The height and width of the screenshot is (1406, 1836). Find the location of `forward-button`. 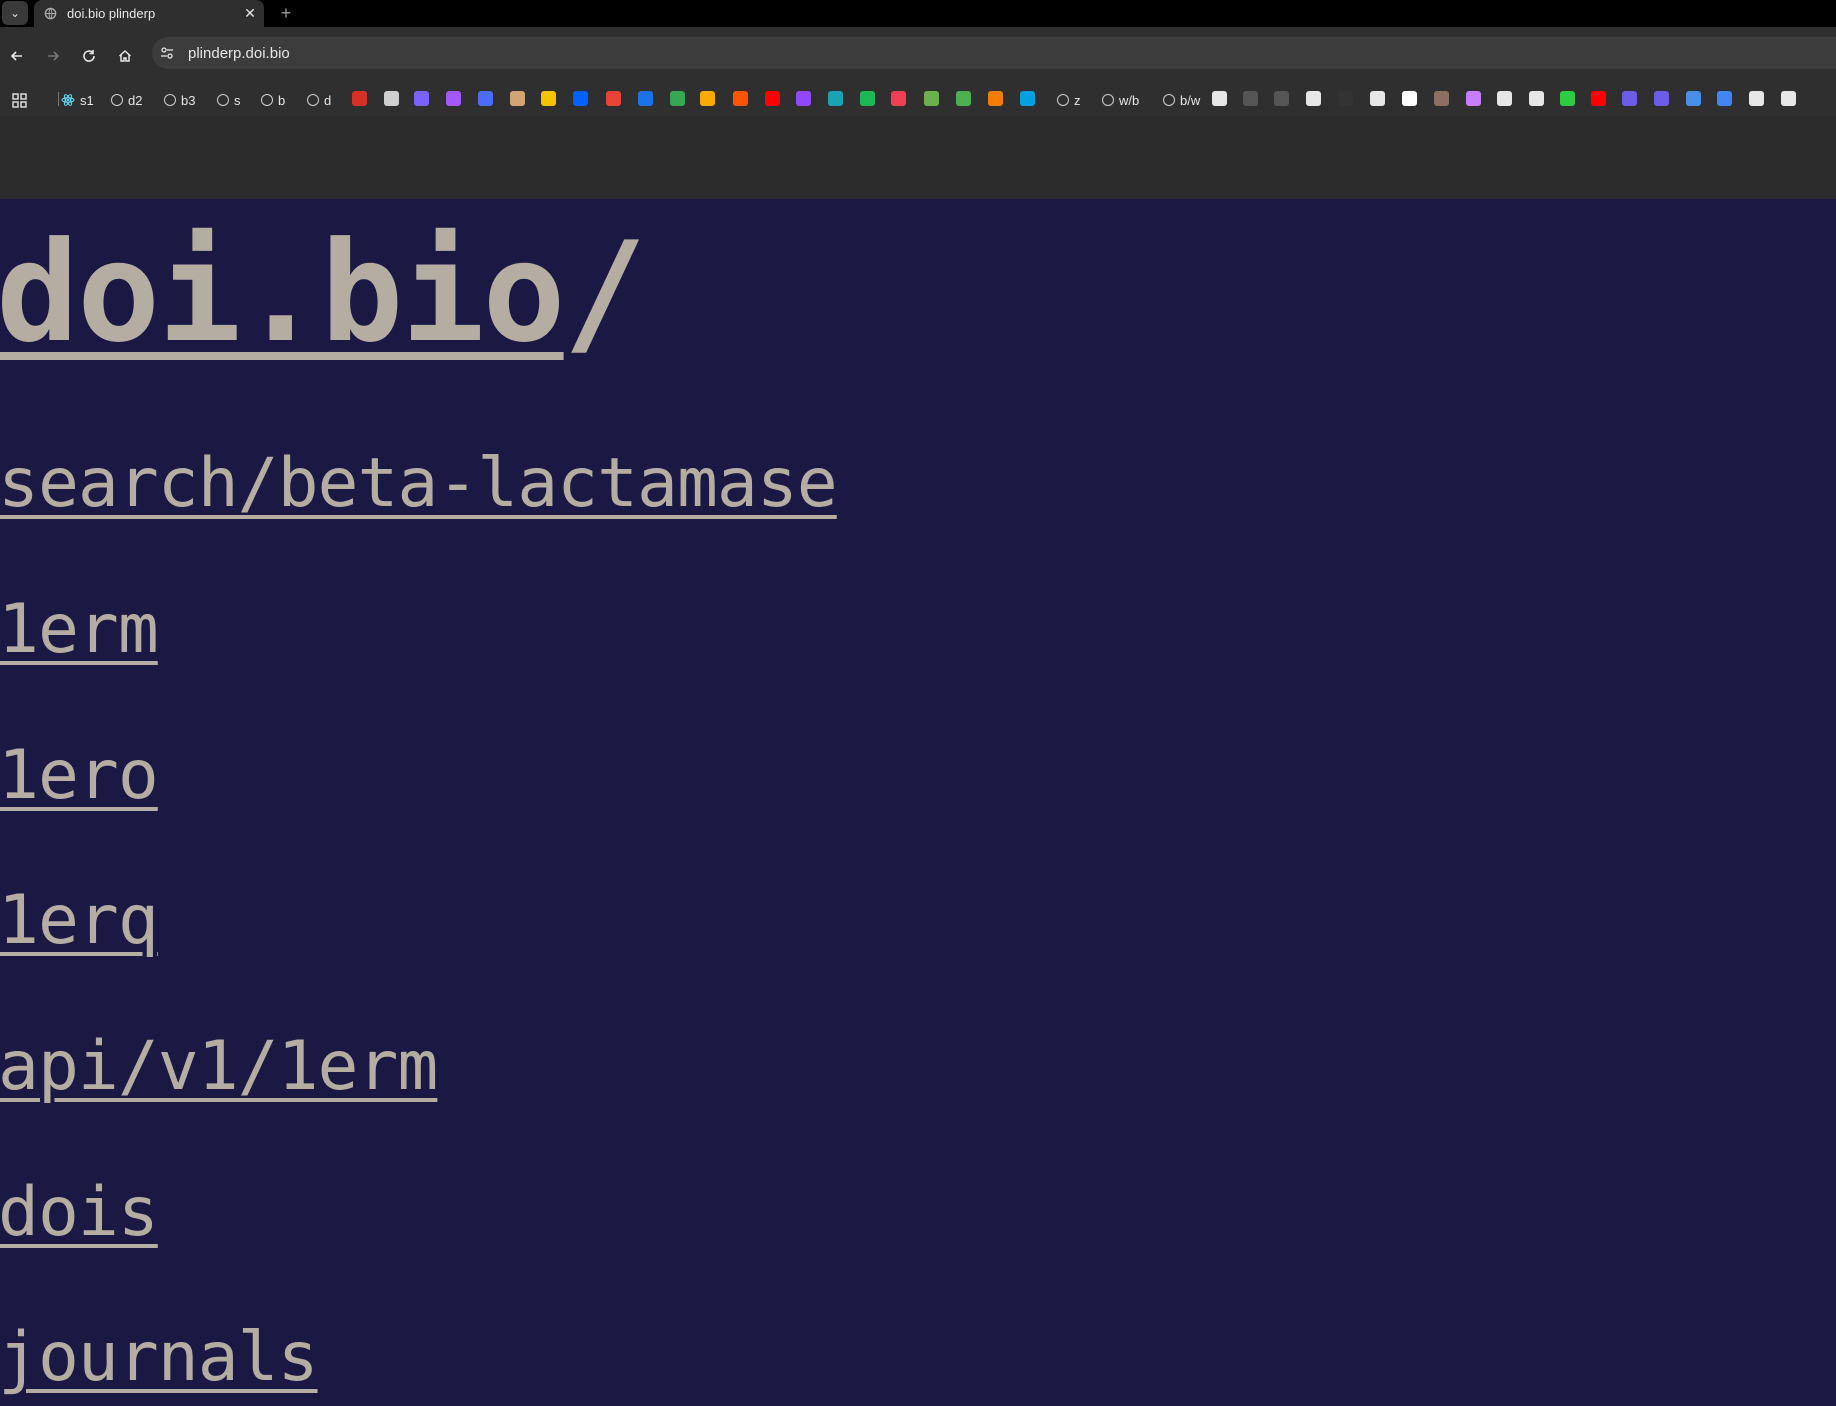

forward-button is located at coordinates (53, 56).